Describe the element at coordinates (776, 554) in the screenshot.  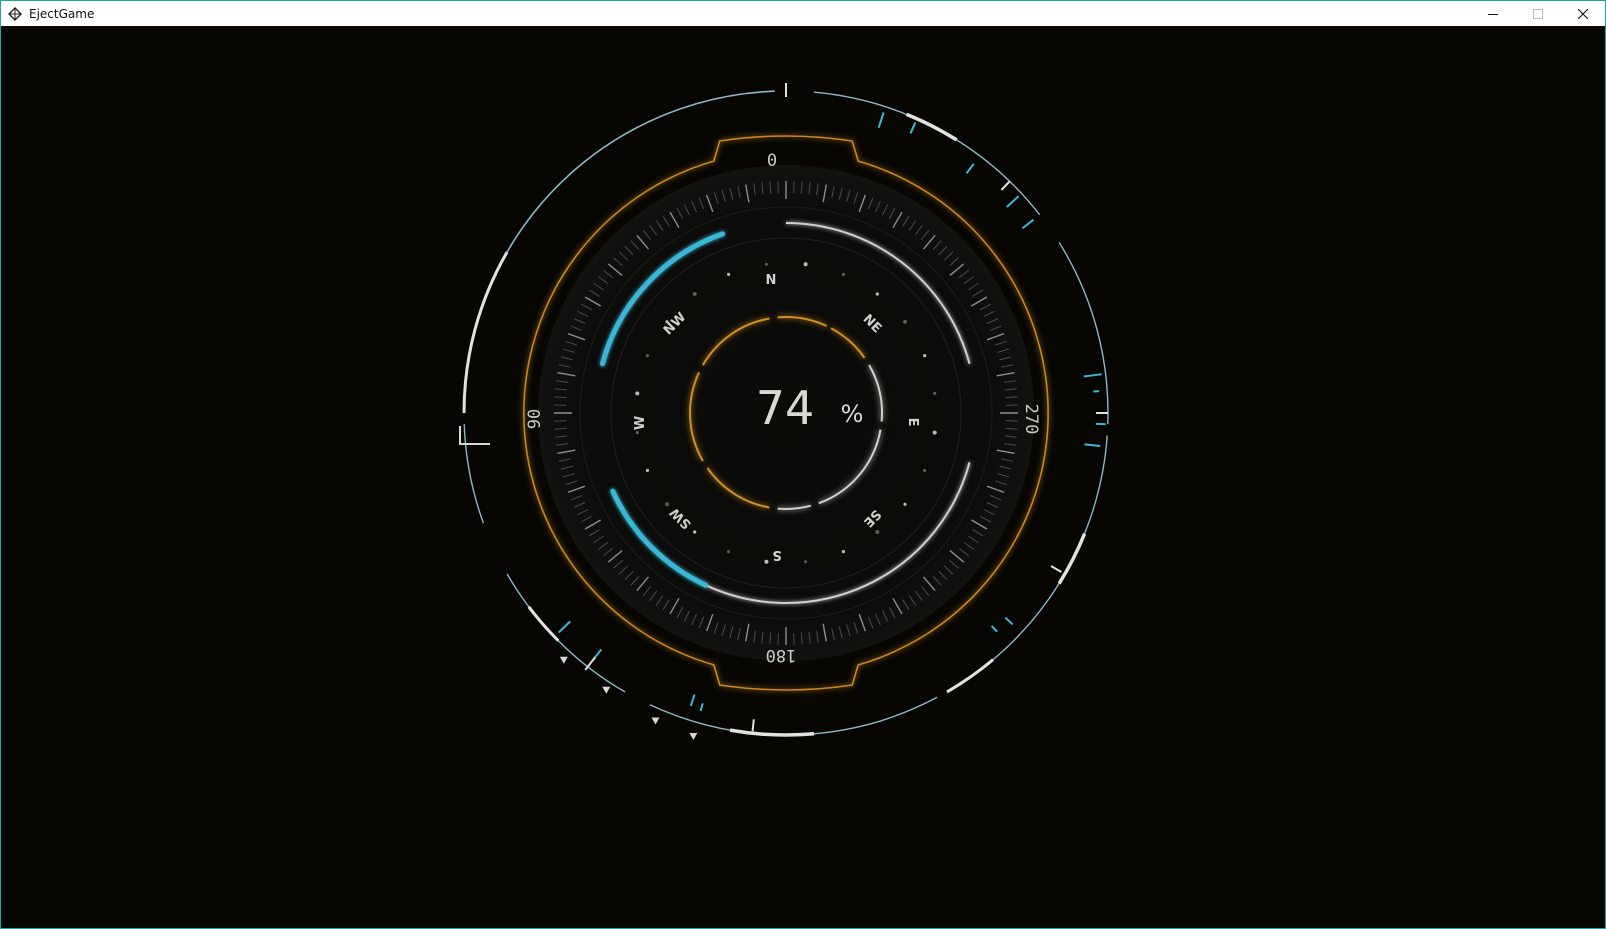
I see `compass-point-s: S` at that location.